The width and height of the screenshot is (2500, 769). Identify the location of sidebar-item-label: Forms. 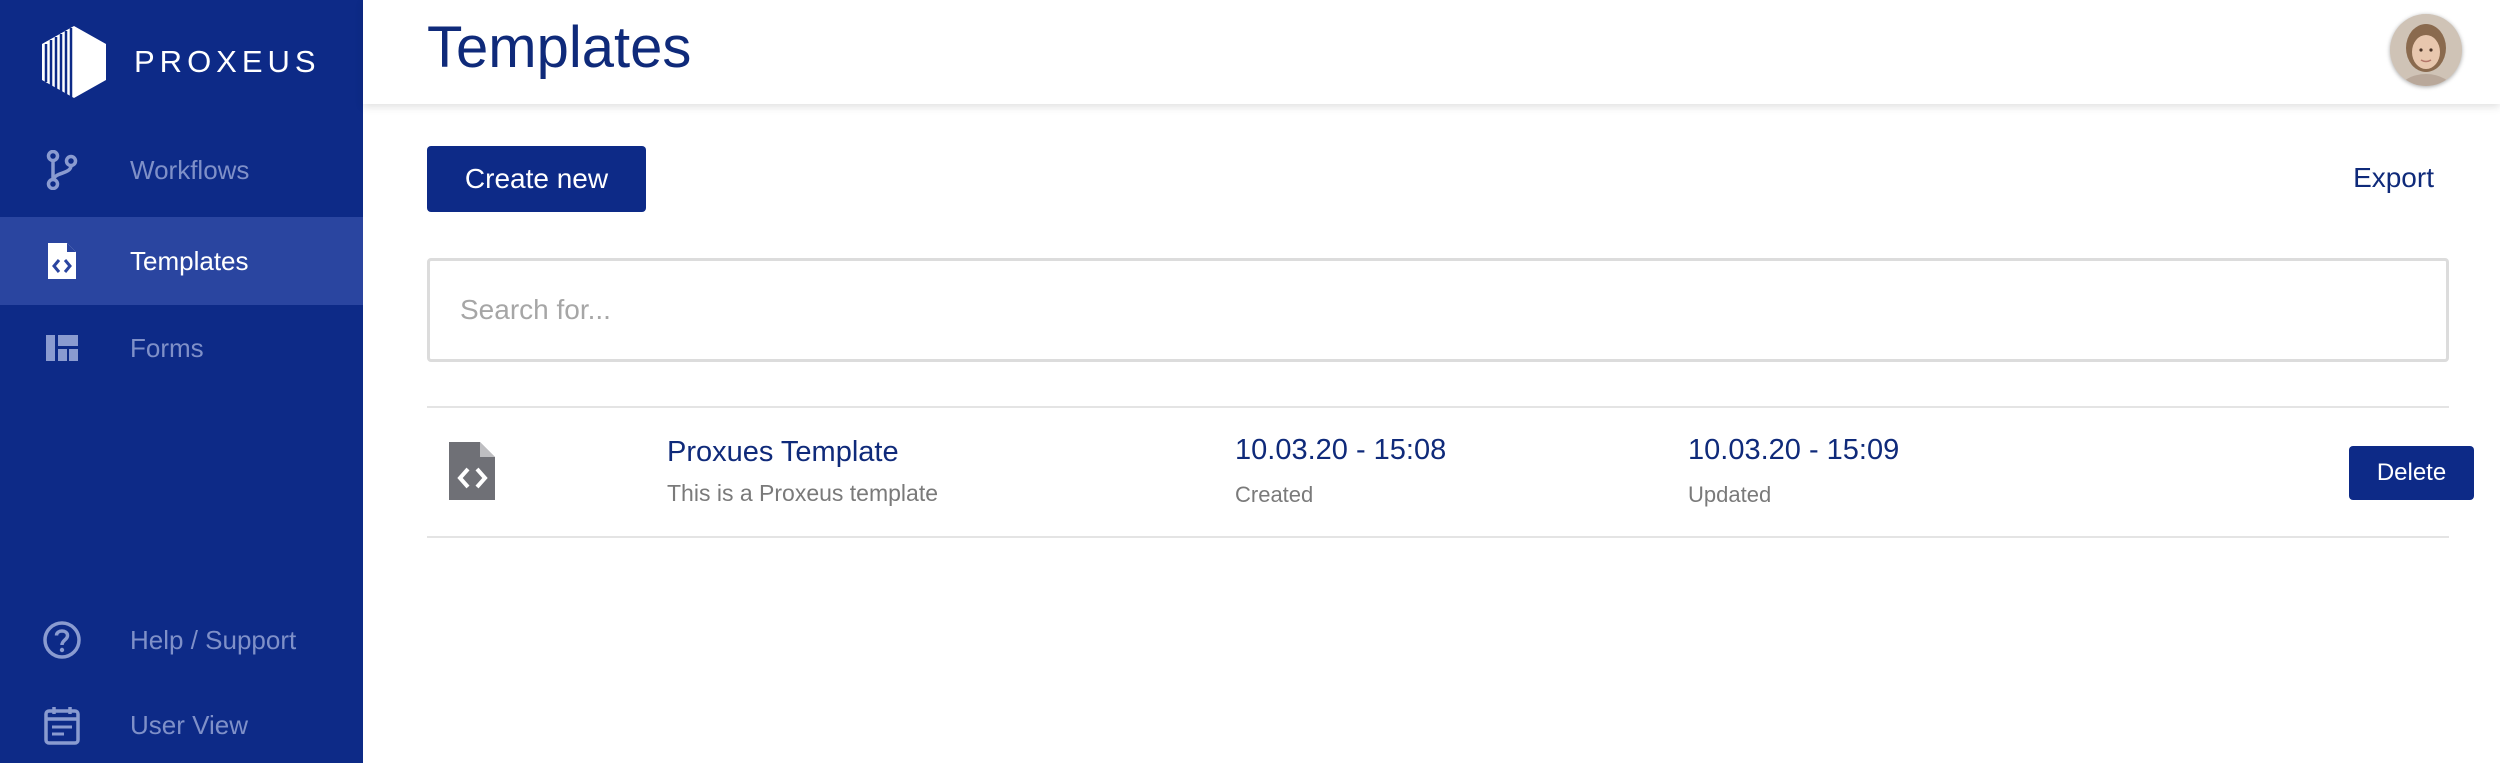
(167, 347).